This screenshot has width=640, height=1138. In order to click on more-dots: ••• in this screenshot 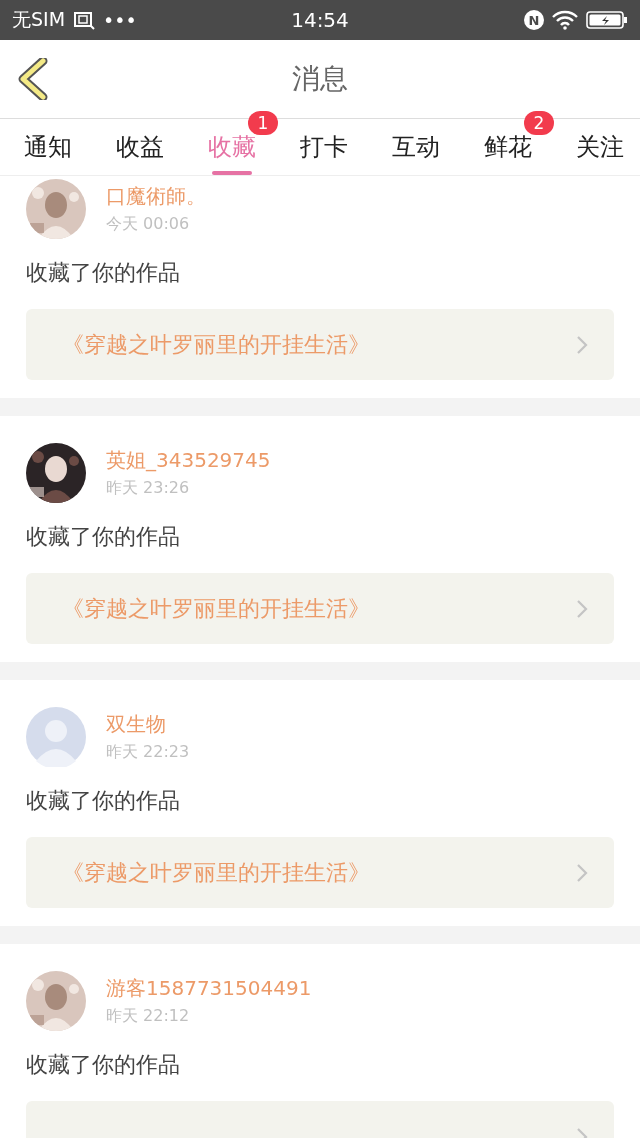, I will do `click(120, 20)`.